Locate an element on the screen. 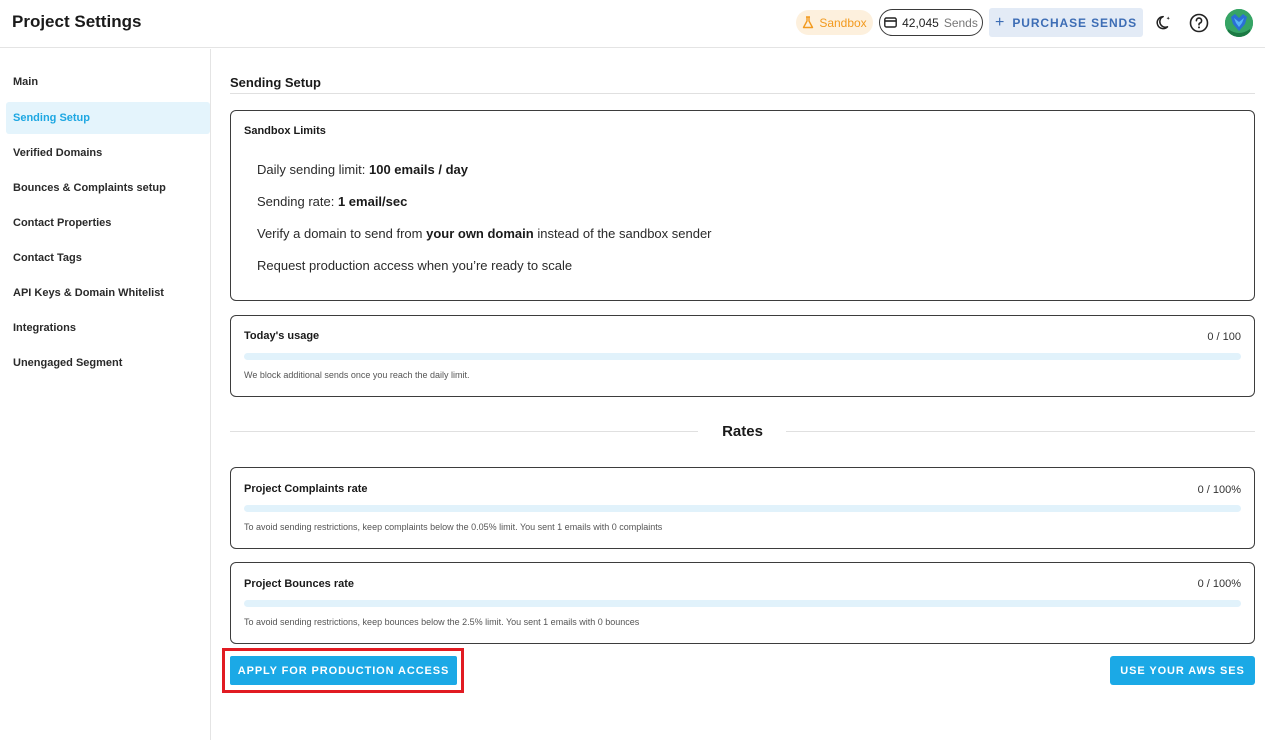 This screenshot has height=740, width=1265. complaints-progress-bar is located at coordinates (742, 508).